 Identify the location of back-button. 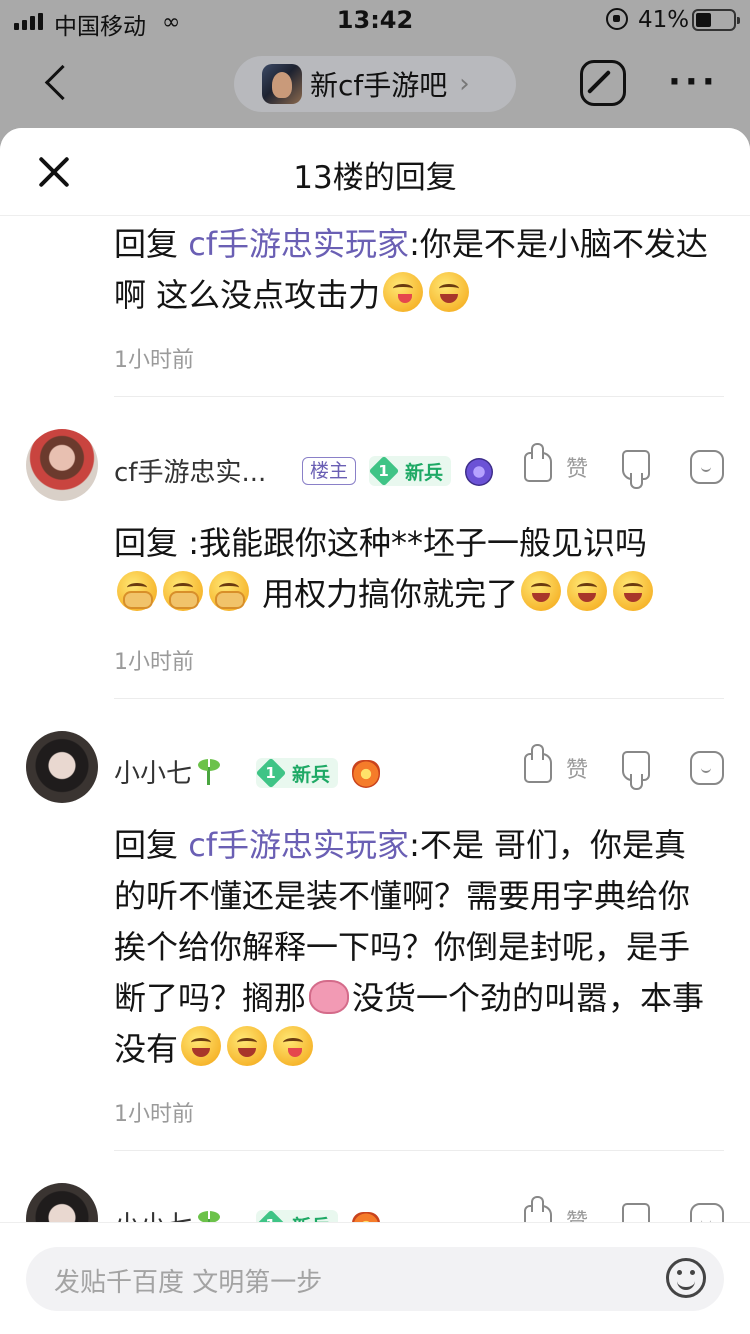
(60, 84).